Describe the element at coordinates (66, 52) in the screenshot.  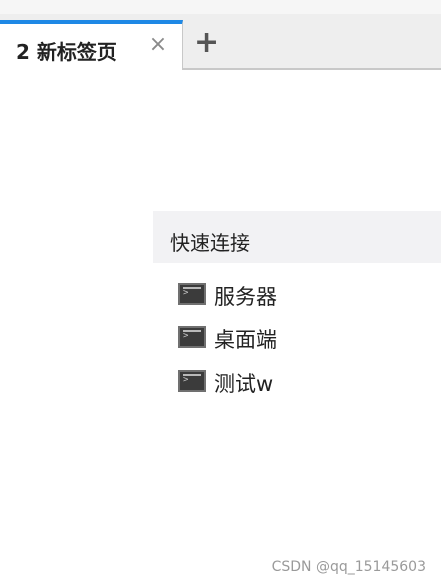
I see `tab-label: 2 新标签页` at that location.